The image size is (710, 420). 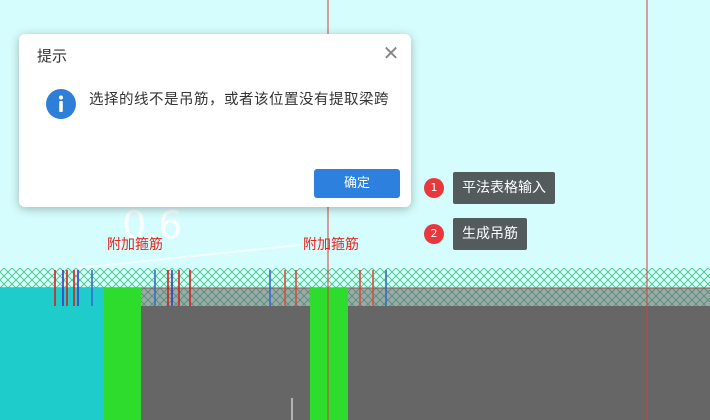 I want to click on dialog-message: 选择的线不是吊筋，或者该位置没有提取梁跨, so click(x=239, y=100).